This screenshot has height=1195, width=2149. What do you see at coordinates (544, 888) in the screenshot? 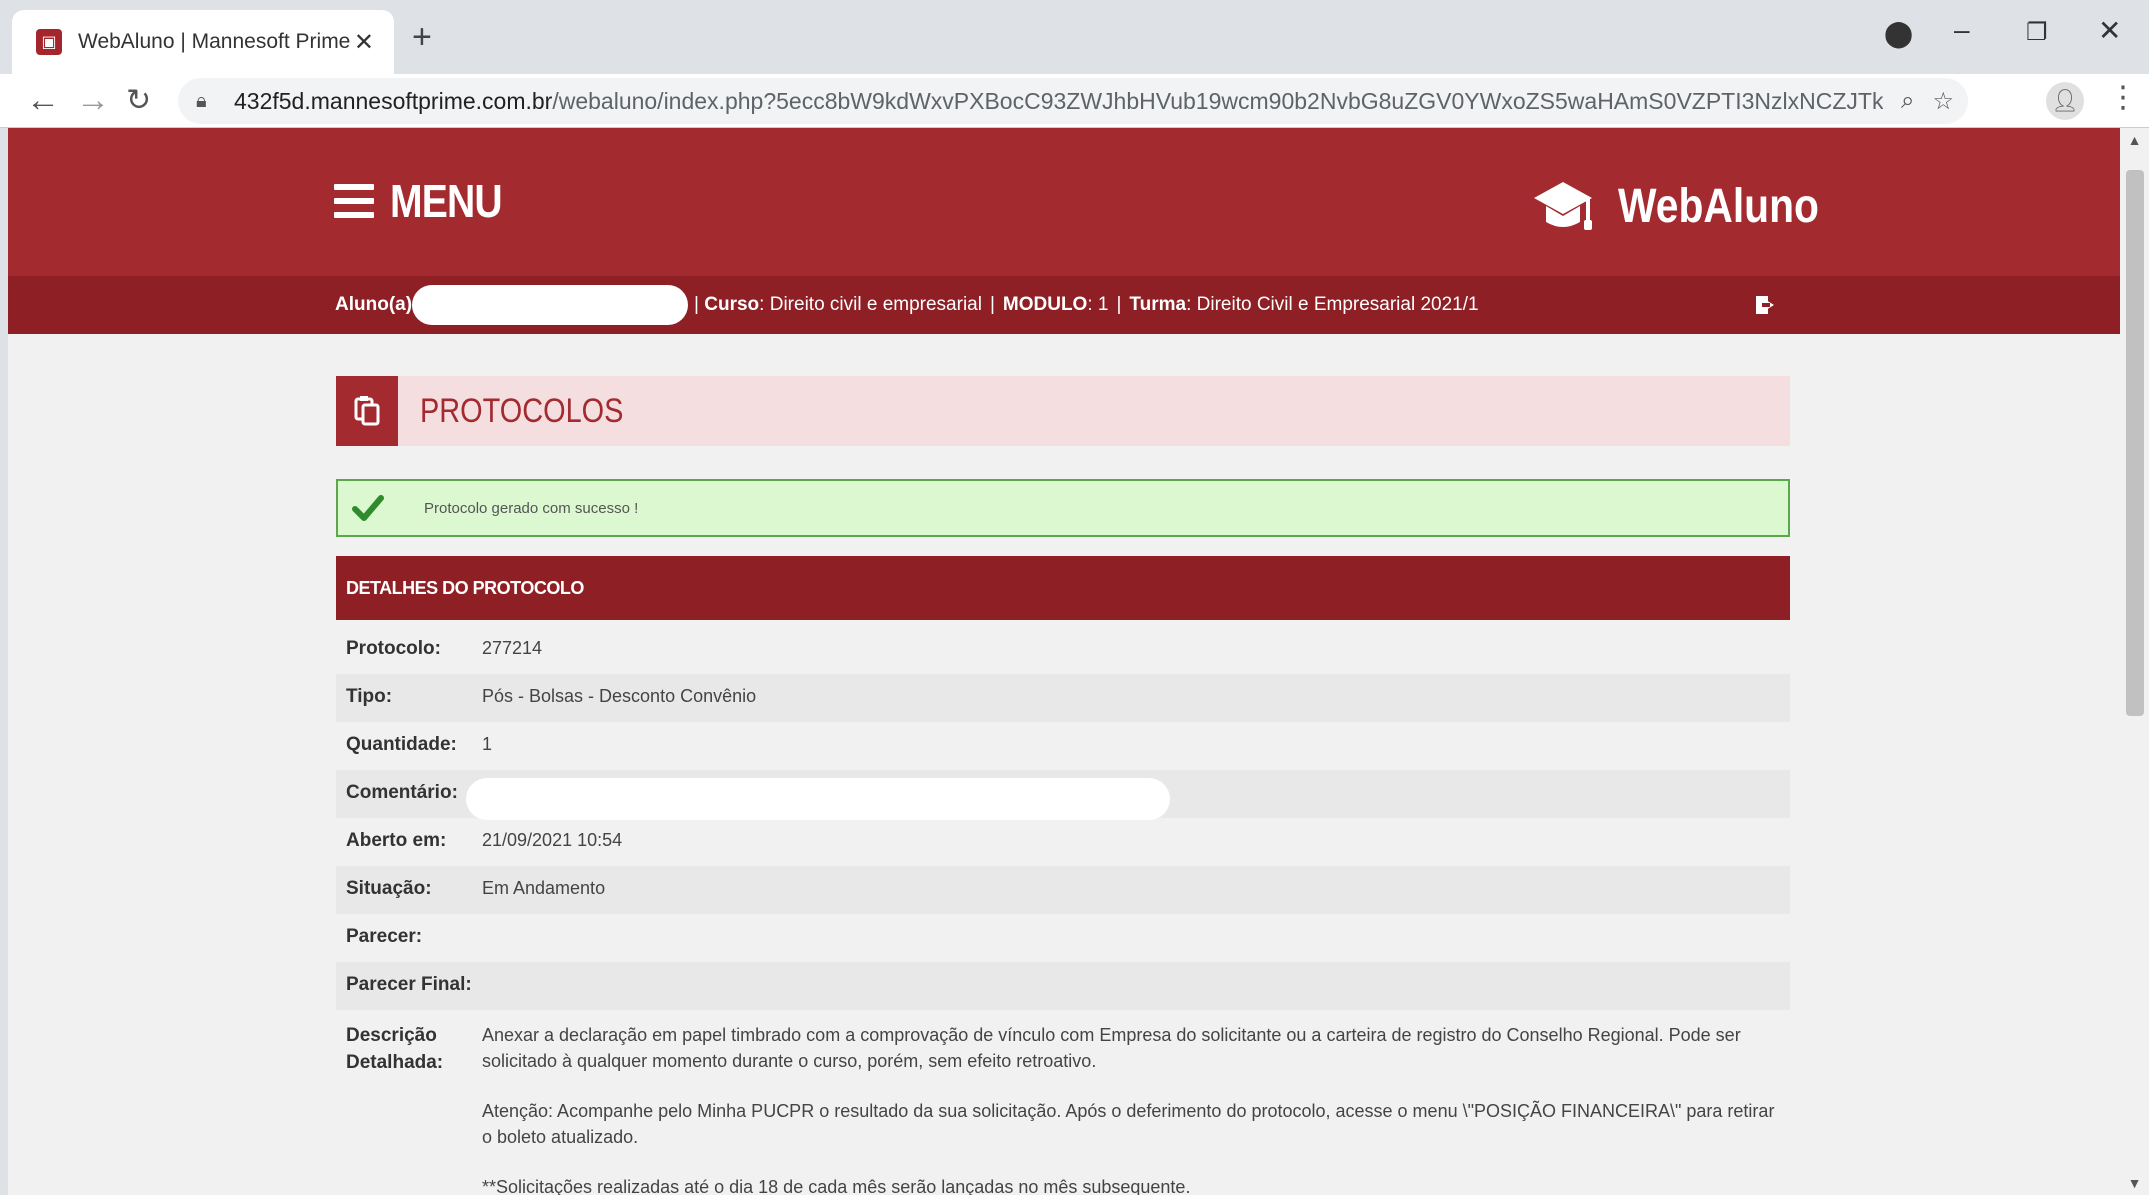
I see `situacao-value: Em Andamento` at bounding box center [544, 888].